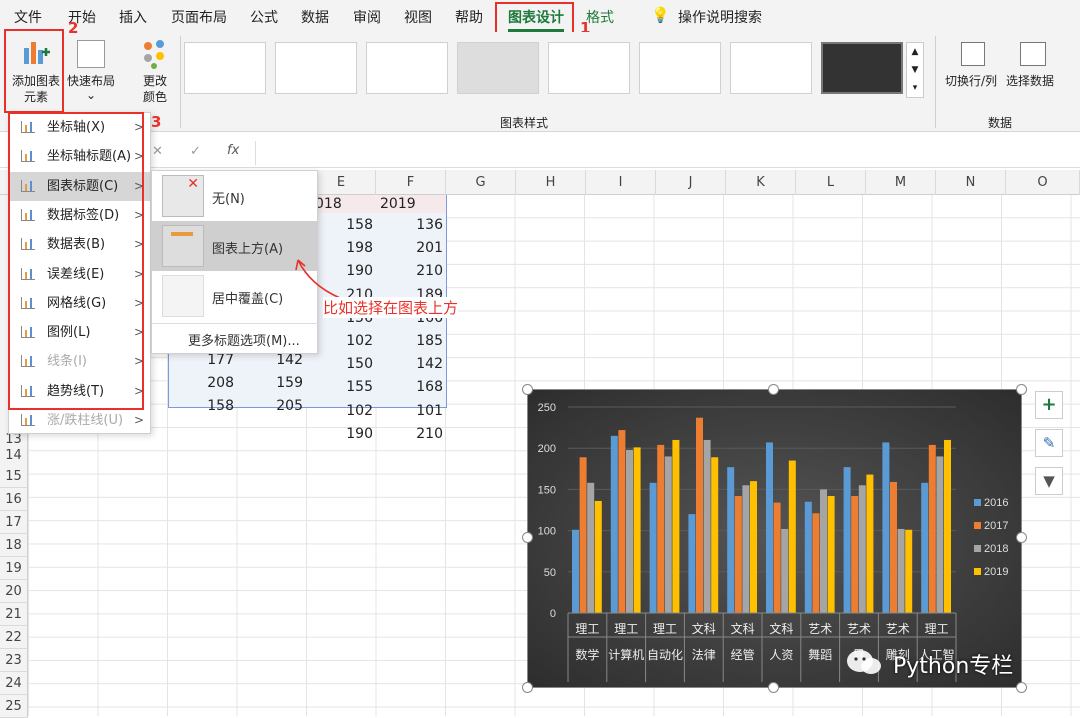 The width and height of the screenshot is (1080, 718). Describe the element at coordinates (91, 80) in the screenshot. I see `quick-layout-button: 快速布局` at that location.